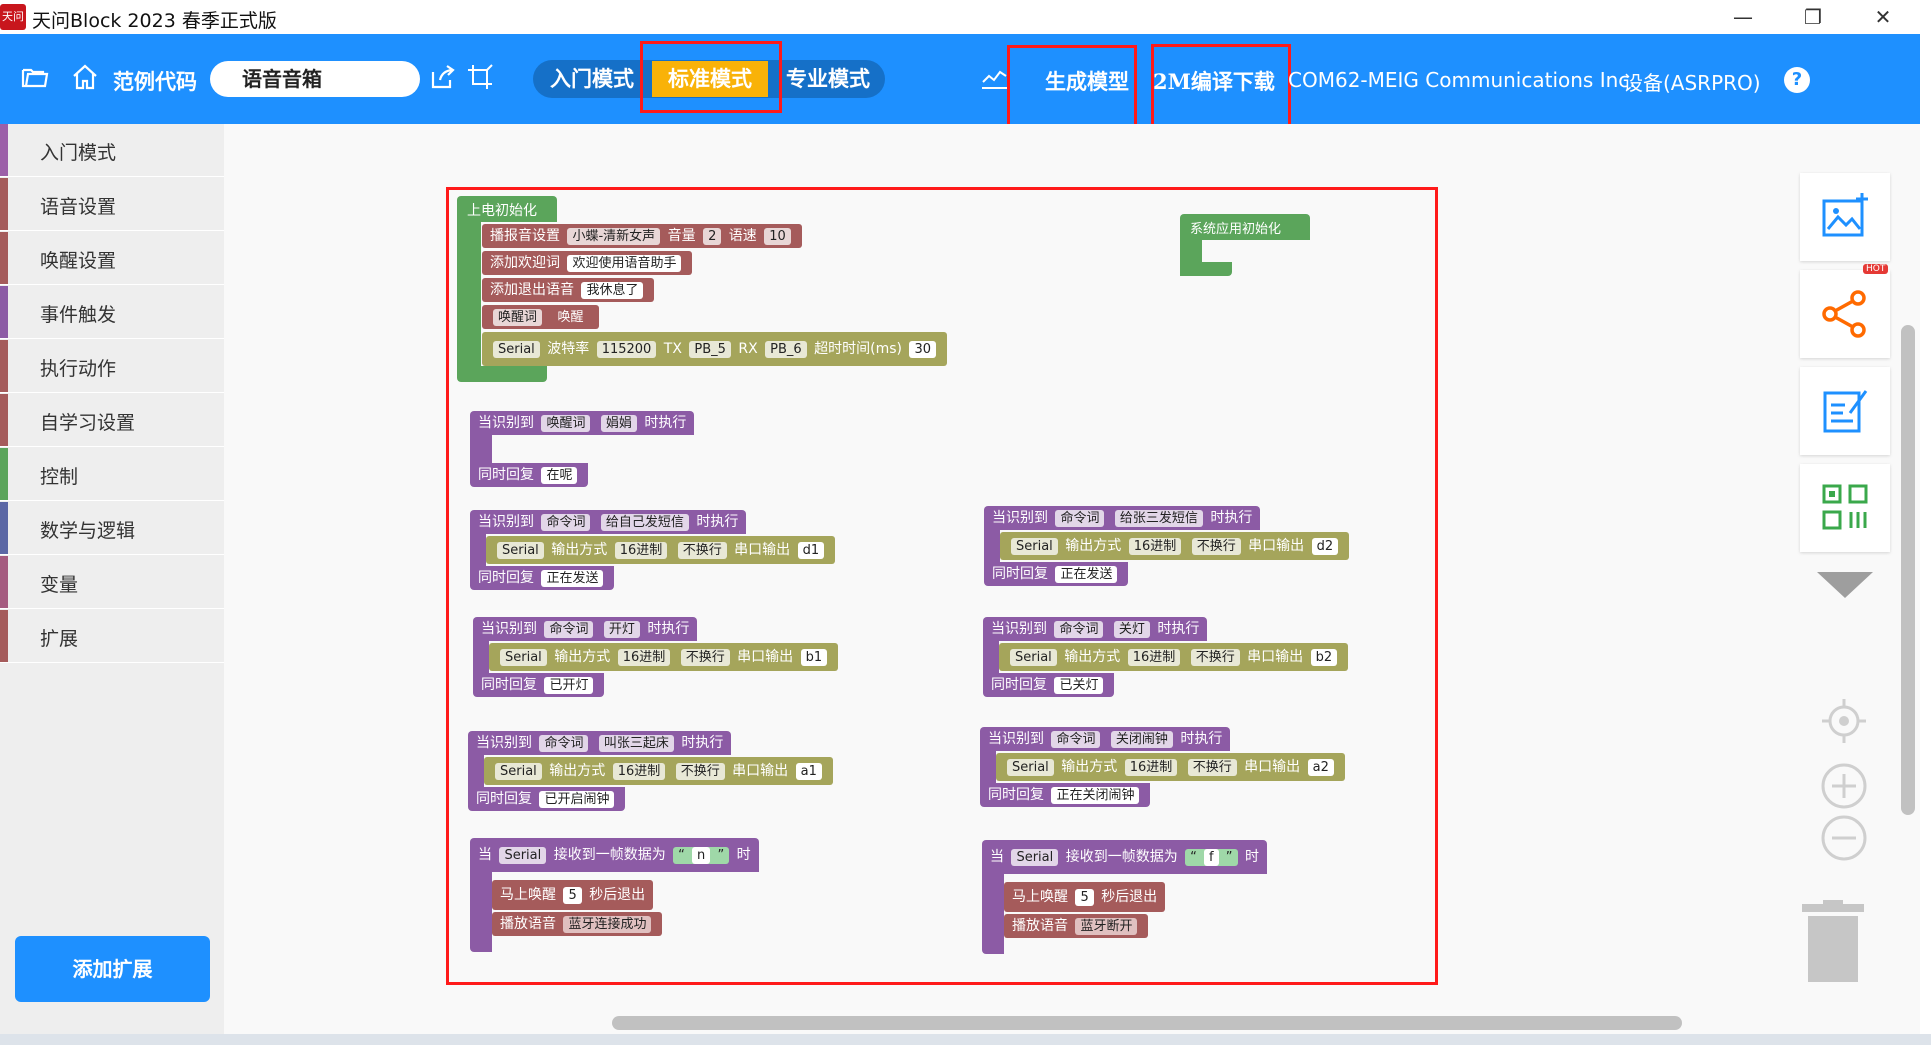  I want to click on serial-receive-block: 当 Serial 接收到一帧数据为 “ n ” 时, so click(614, 855).